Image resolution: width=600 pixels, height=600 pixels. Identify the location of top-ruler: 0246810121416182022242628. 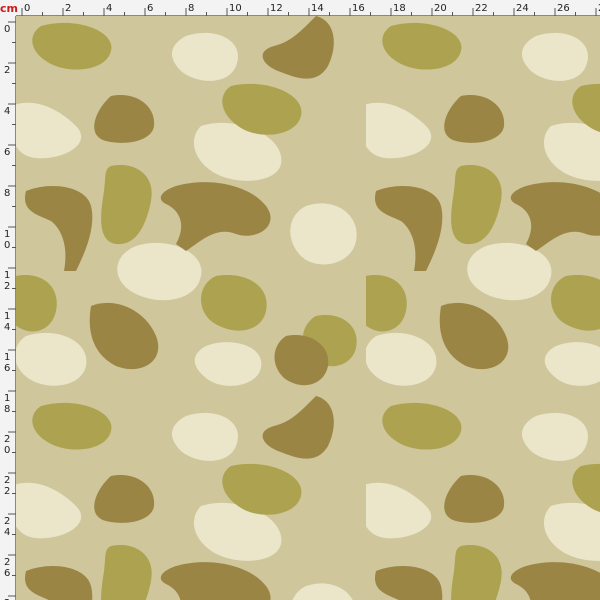
(300, 8).